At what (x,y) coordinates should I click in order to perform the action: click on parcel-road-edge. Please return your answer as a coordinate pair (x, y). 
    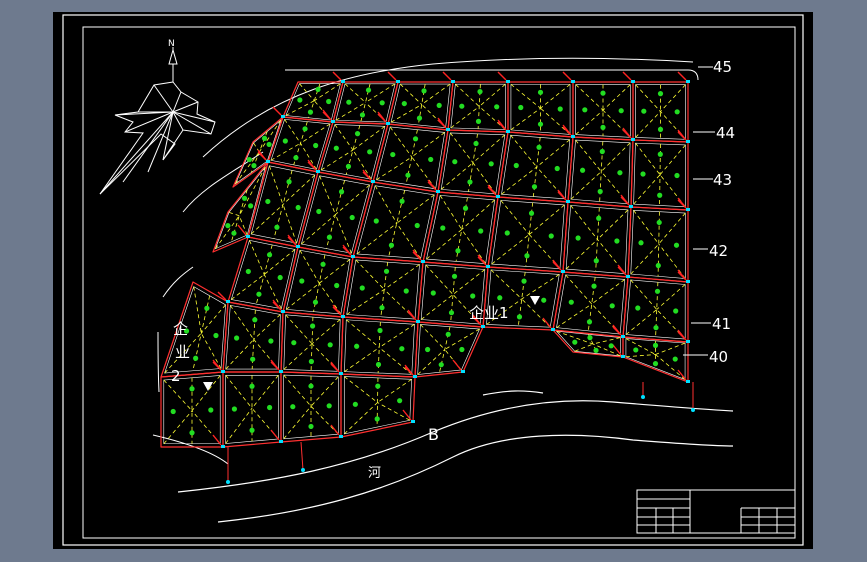
    Looking at the image, I should click on (318, 282).